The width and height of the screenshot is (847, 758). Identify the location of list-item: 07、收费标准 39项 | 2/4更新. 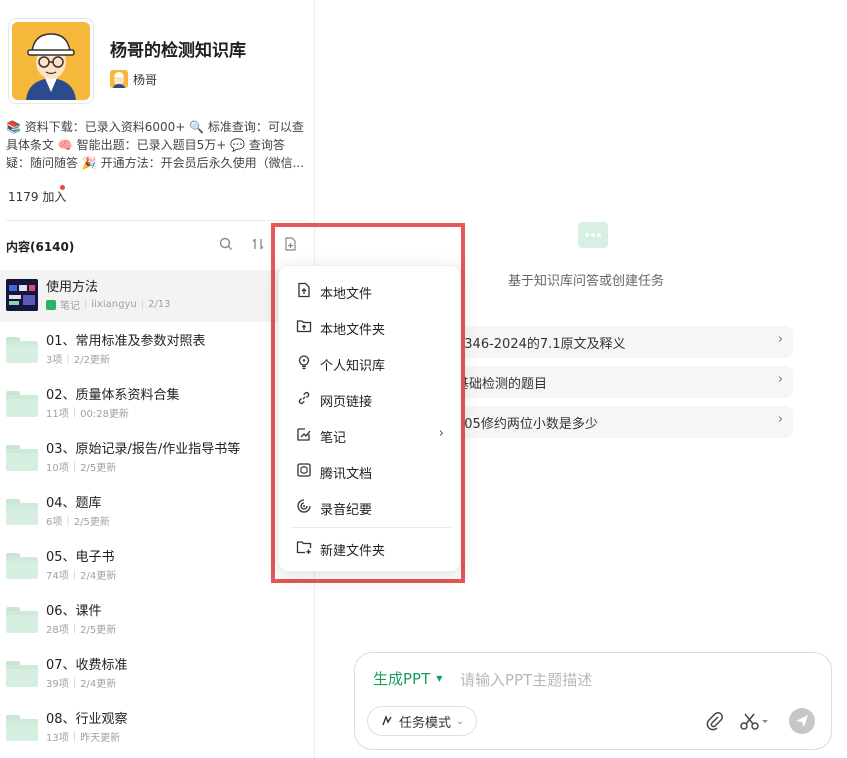
(157, 674).